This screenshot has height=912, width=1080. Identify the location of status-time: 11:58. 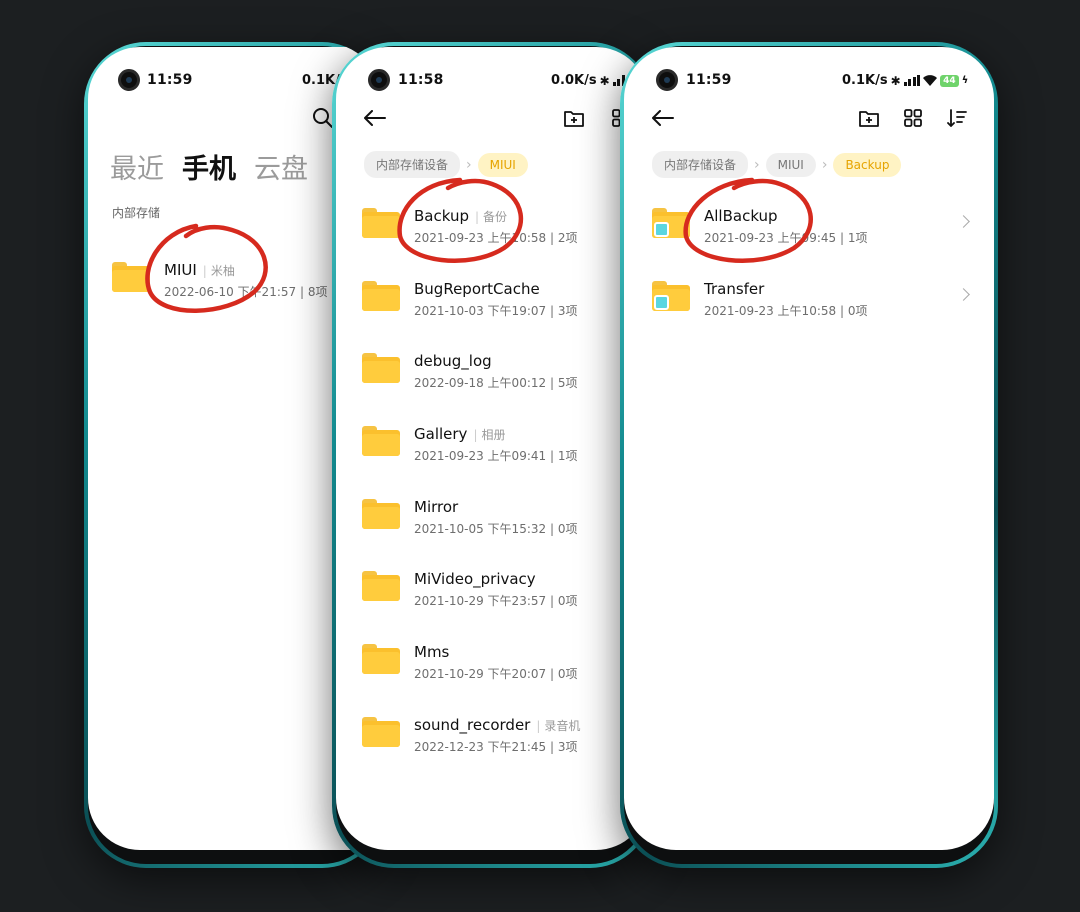
(421, 80).